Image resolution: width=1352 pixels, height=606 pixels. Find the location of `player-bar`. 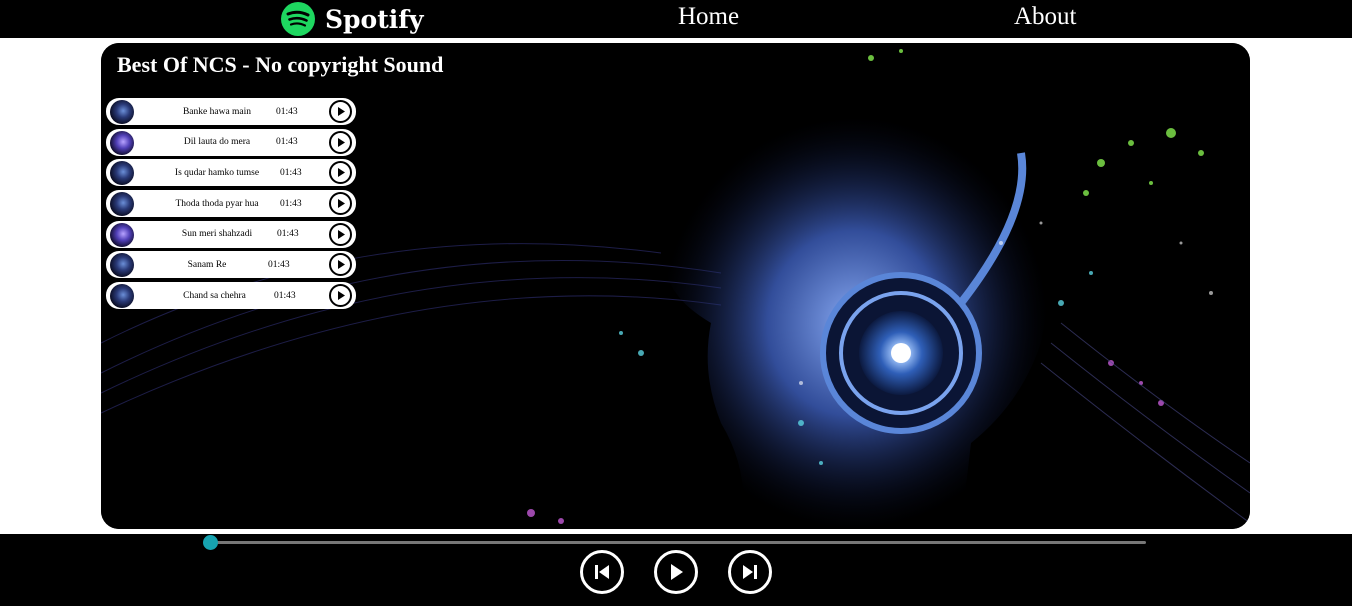

player-bar is located at coordinates (676, 570).